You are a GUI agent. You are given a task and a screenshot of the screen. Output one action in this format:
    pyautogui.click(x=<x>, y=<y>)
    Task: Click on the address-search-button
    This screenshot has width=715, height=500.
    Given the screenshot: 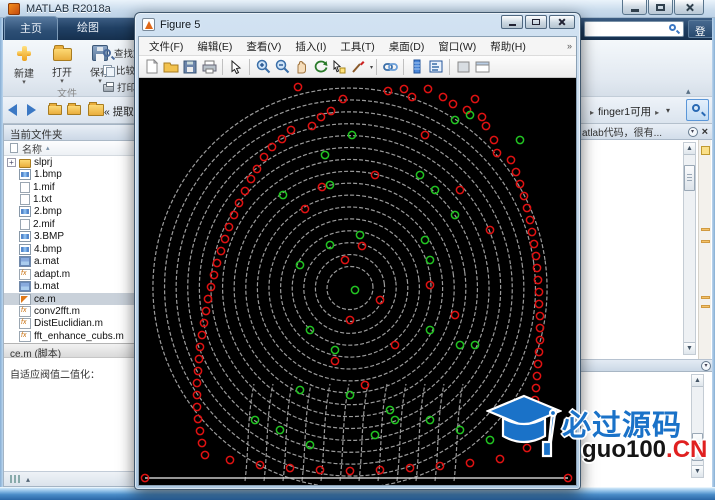 What is the action you would take?
    pyautogui.click(x=697, y=110)
    